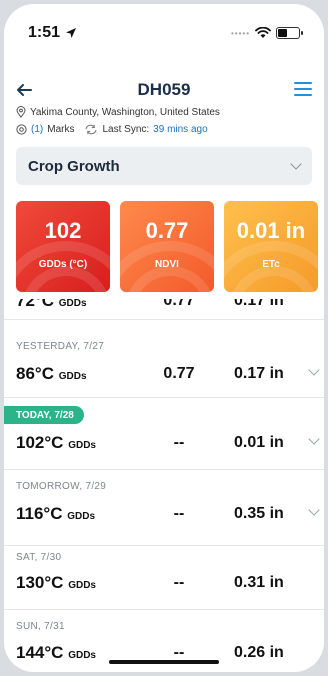 Image resolution: width=328 pixels, height=676 pixels. I want to click on location-text: Yakima County, Washington, United States, so click(125, 112).